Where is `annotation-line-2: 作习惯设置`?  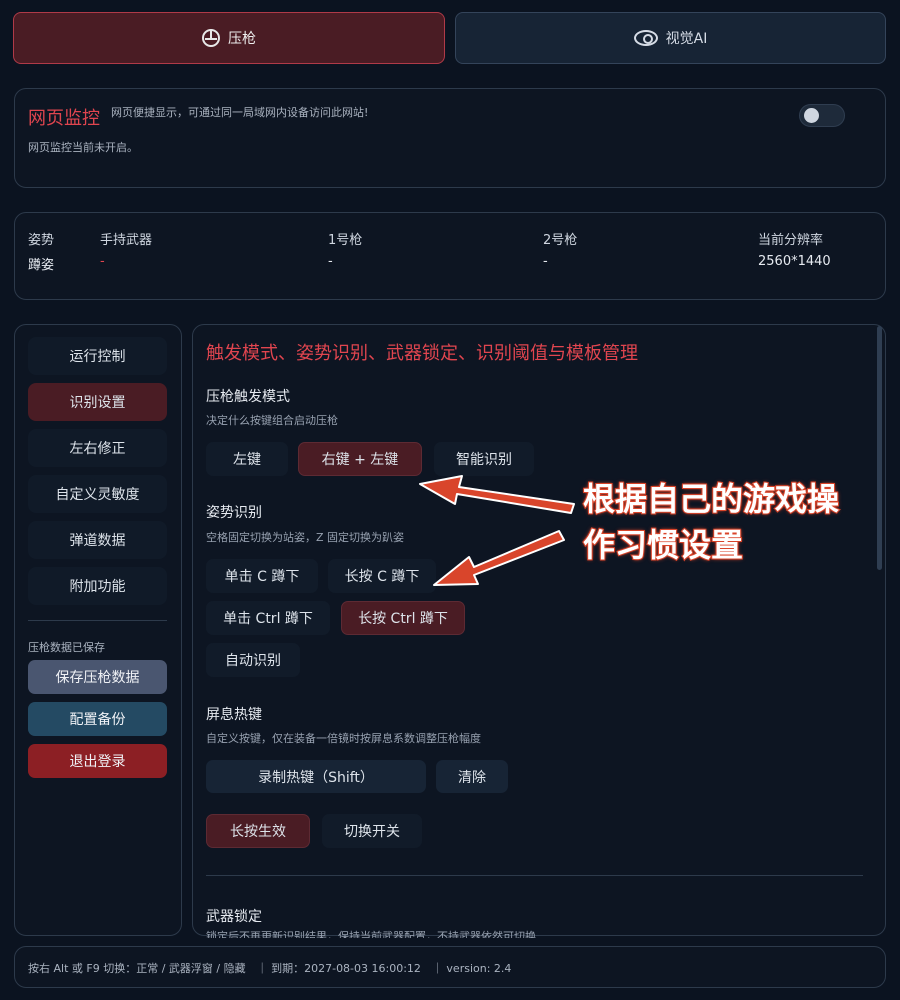
annotation-line-2: 作习惯设置 is located at coordinates (663, 545).